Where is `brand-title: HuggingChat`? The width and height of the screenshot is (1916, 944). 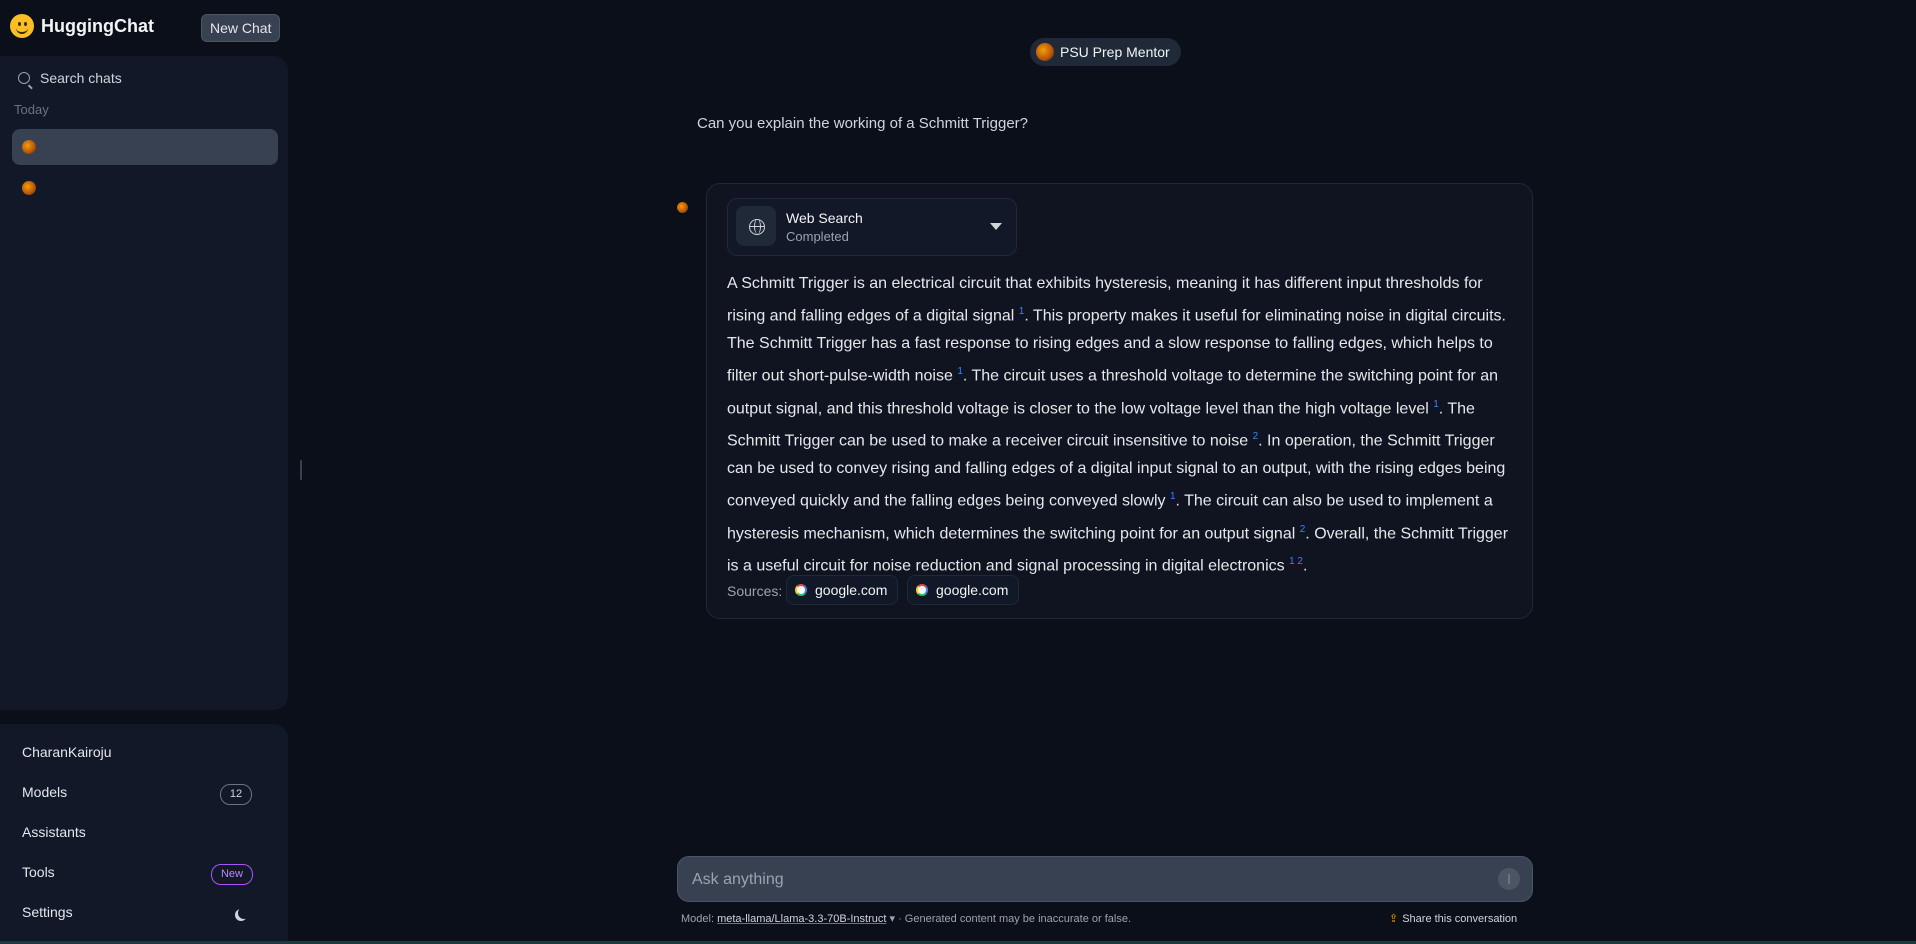 brand-title: HuggingChat is located at coordinates (97, 26).